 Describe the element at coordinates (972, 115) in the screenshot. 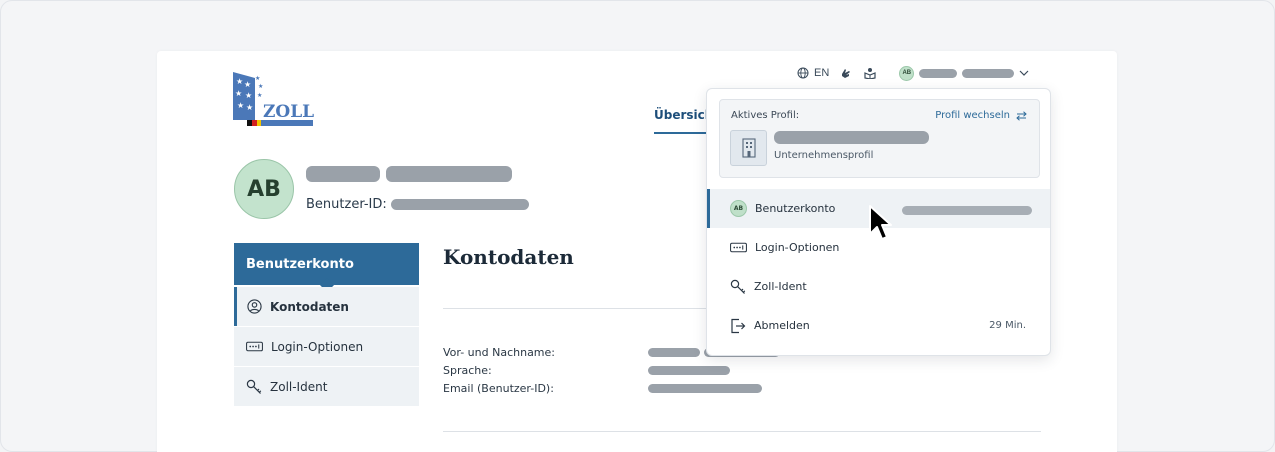

I see `switch-profile-label: Profil wechseln` at that location.